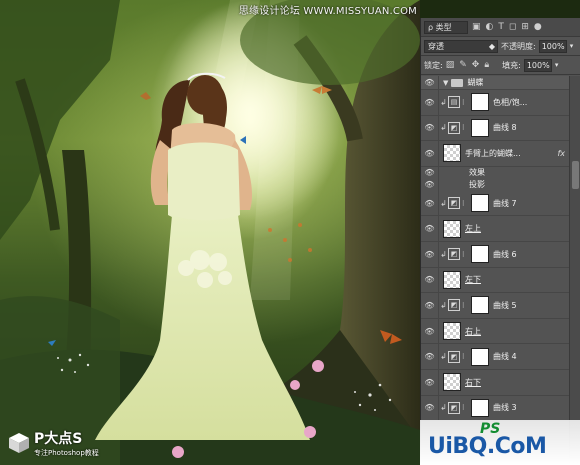 The image size is (580, 465). Describe the element at coordinates (495, 331) in the screenshot. I see `pixel-layer-row: 👁︎ 右上` at that location.